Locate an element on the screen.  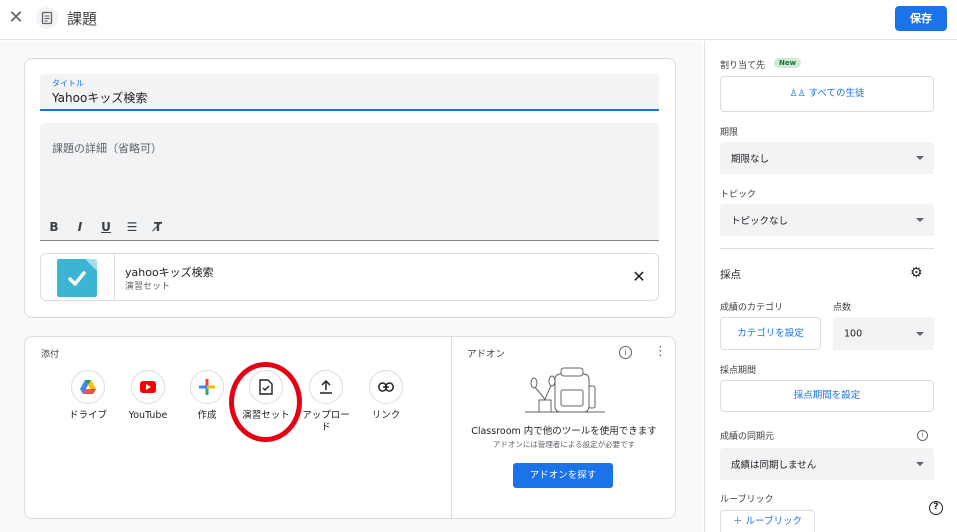
bulleted-list-button: ☰ is located at coordinates (132, 227).